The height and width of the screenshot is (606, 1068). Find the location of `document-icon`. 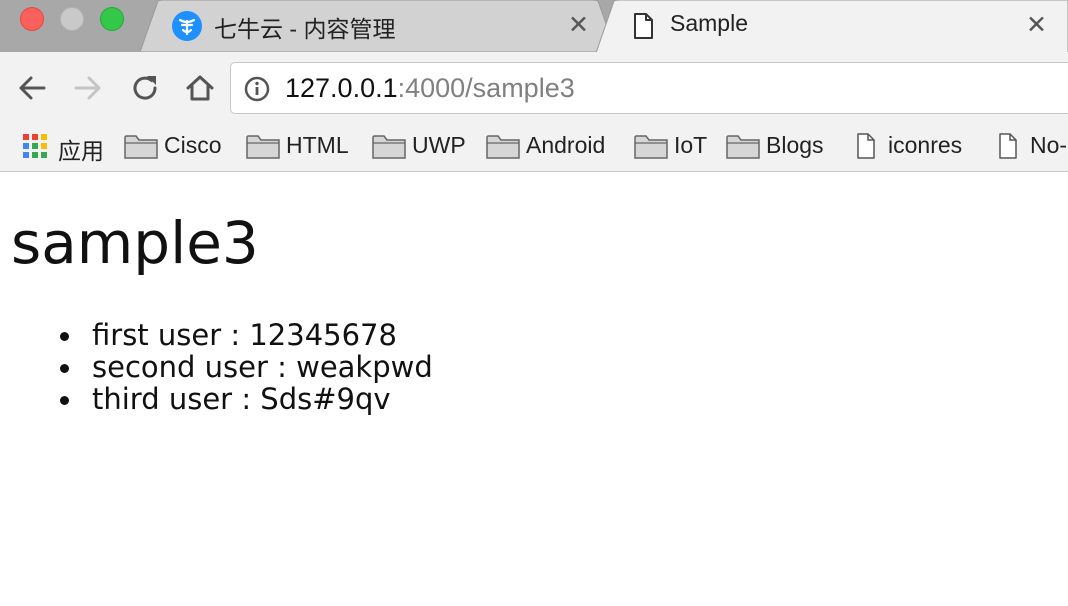

document-icon is located at coordinates (643, 26).